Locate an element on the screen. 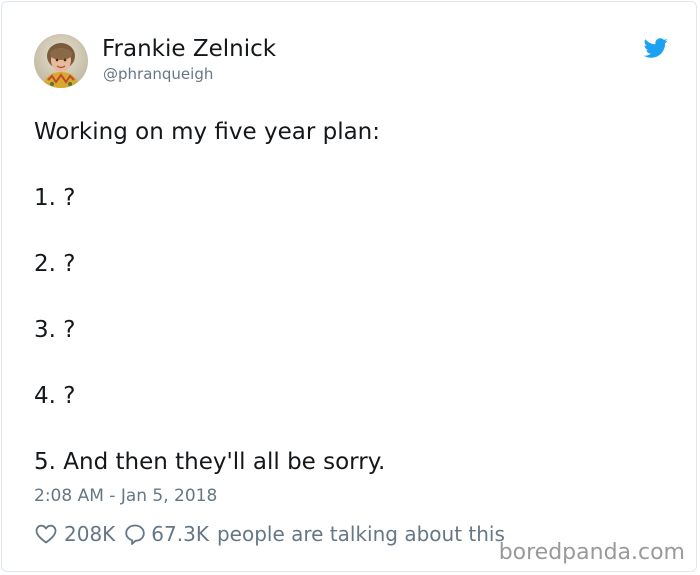 Image resolution: width=700 pixels, height=575 pixels. tweet-text-line: 5. And then they'll all be sorry. is located at coordinates (210, 462).